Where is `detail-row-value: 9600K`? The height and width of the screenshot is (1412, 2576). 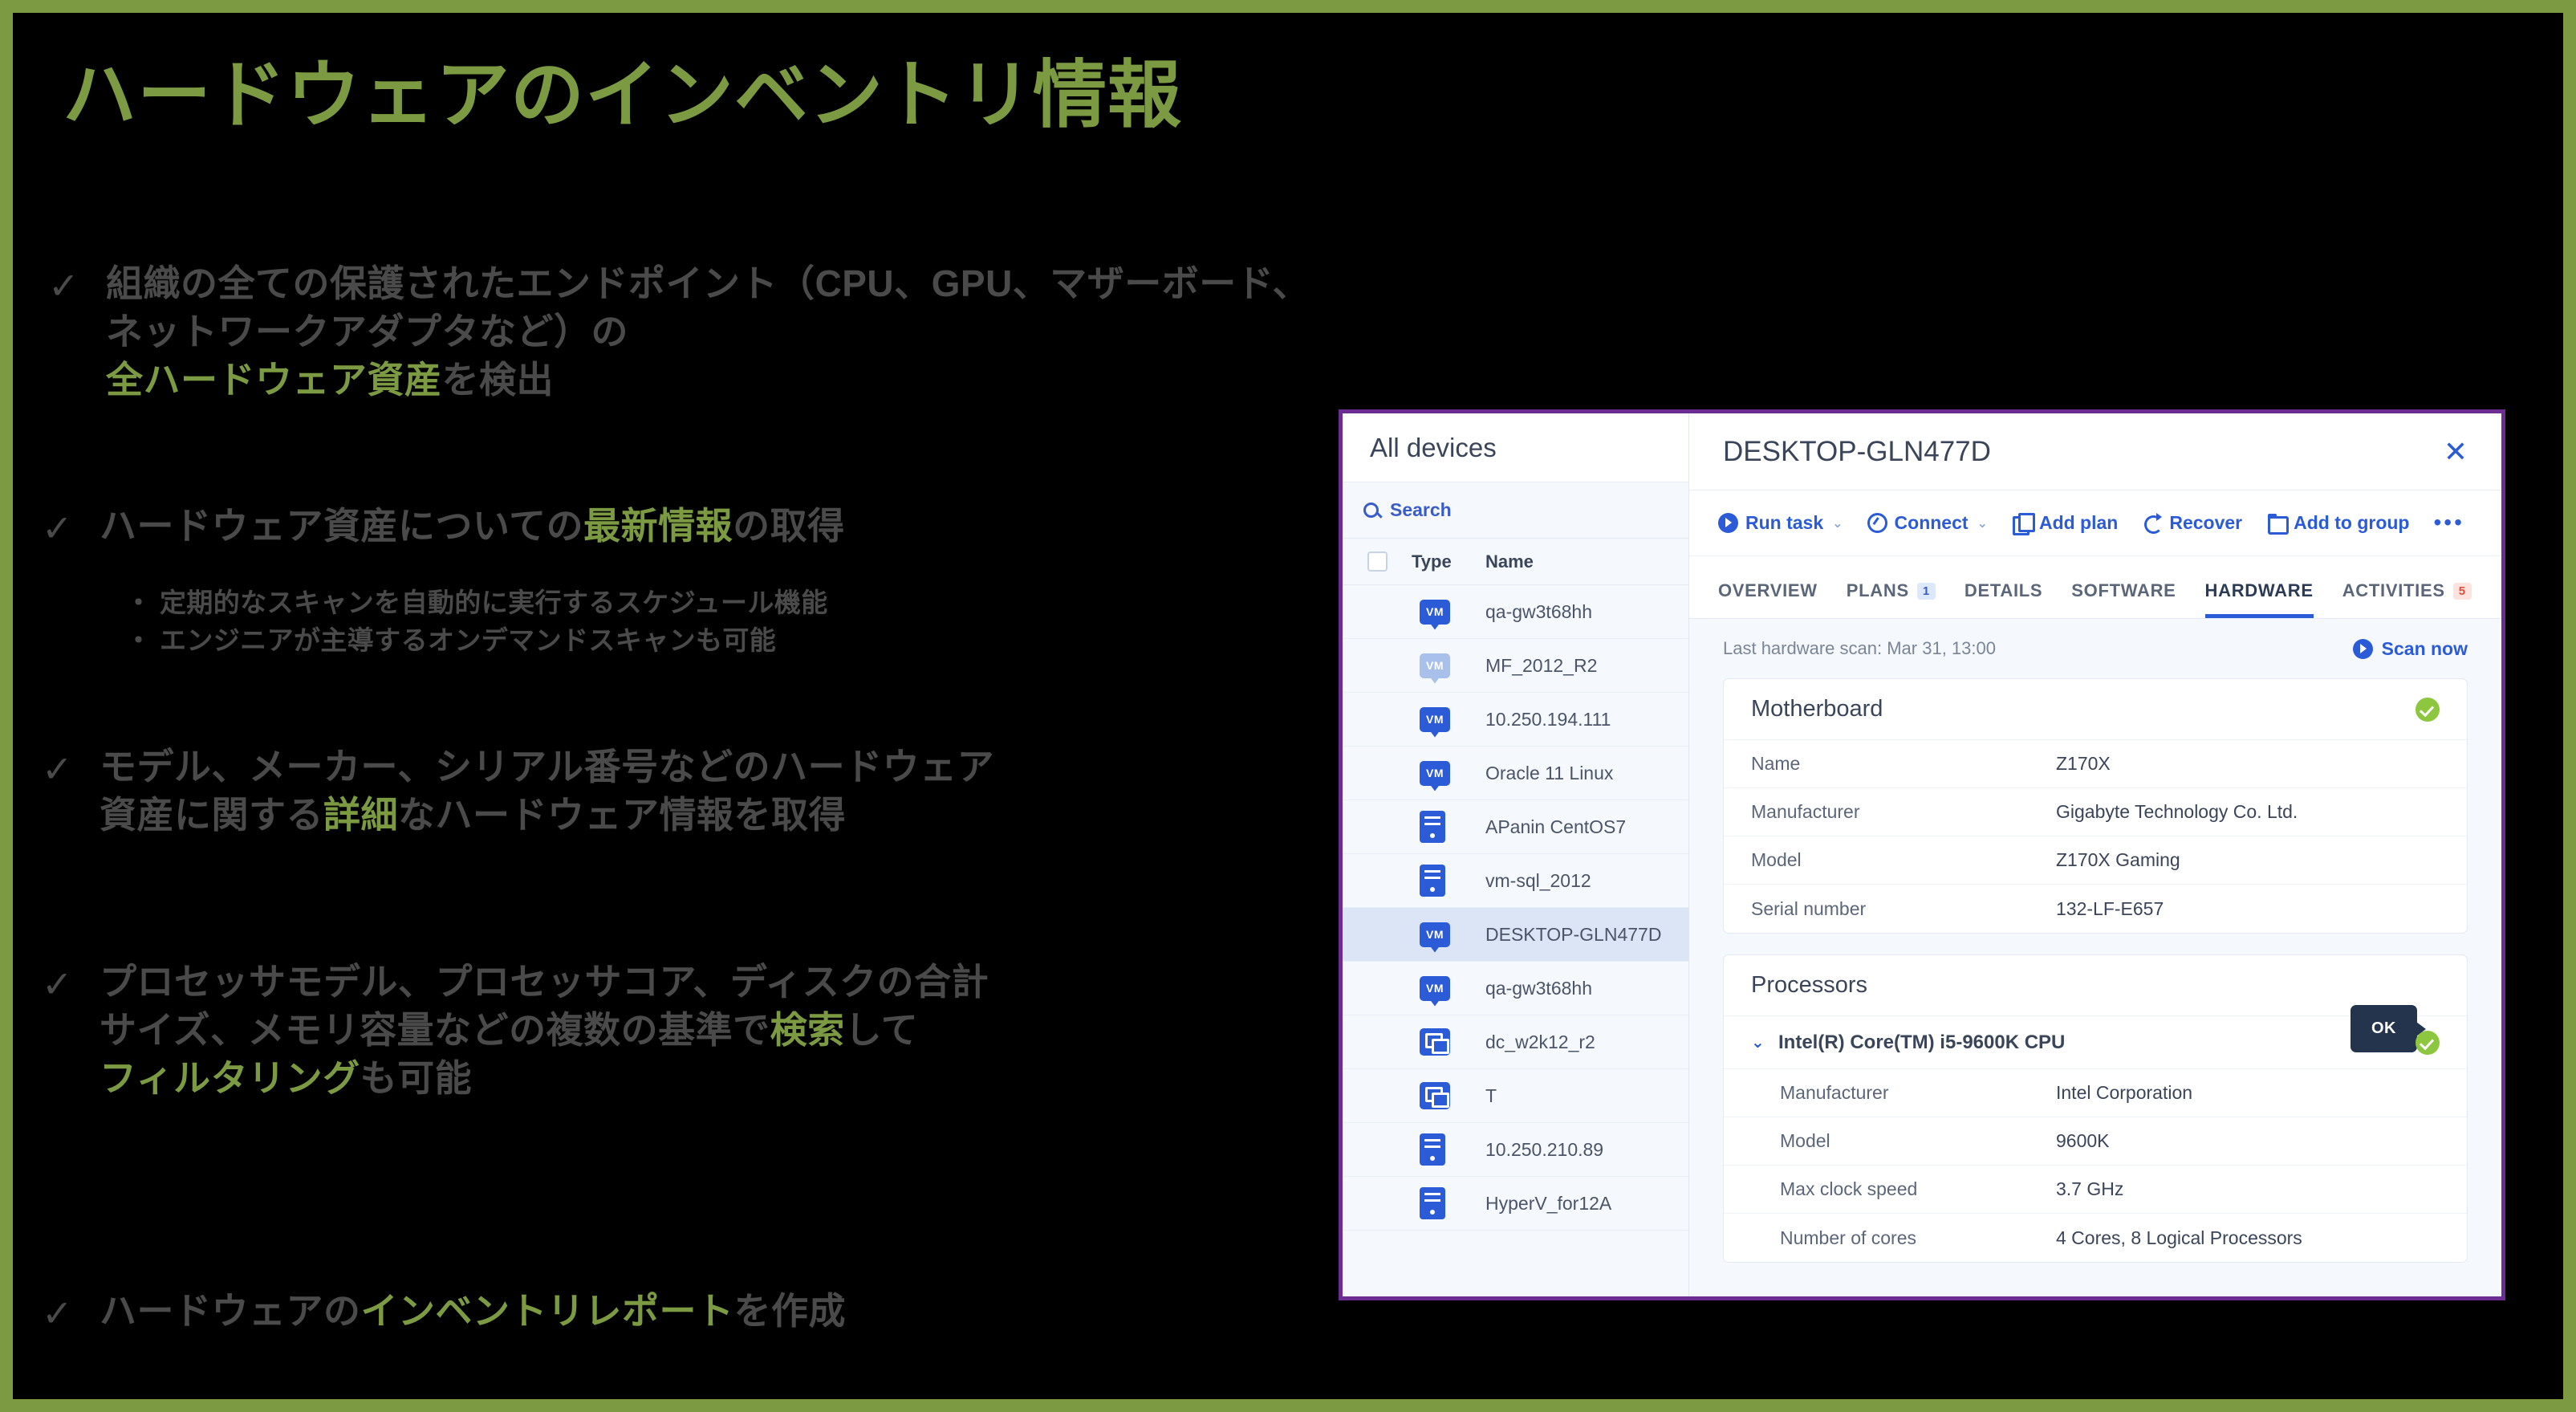 detail-row-value: 9600K is located at coordinates (2083, 1140).